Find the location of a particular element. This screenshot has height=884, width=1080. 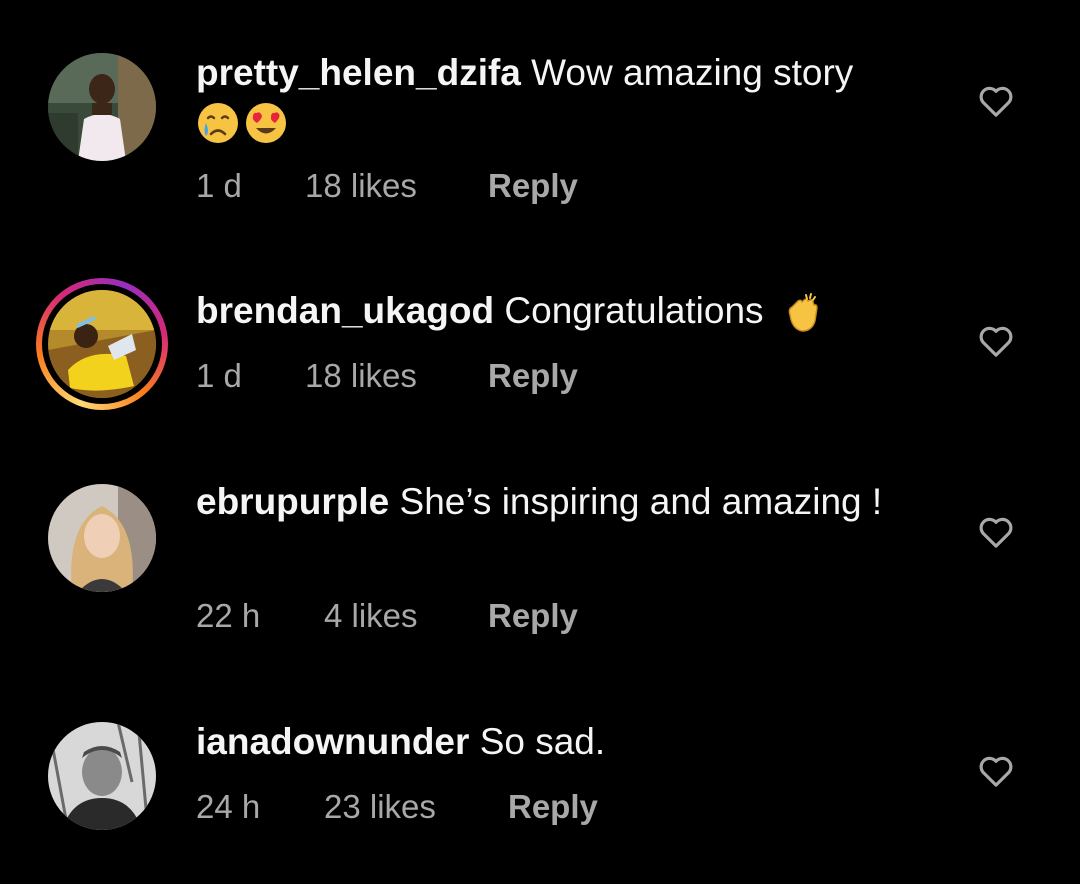

comment-text: Congratulations is located at coordinates (634, 310).